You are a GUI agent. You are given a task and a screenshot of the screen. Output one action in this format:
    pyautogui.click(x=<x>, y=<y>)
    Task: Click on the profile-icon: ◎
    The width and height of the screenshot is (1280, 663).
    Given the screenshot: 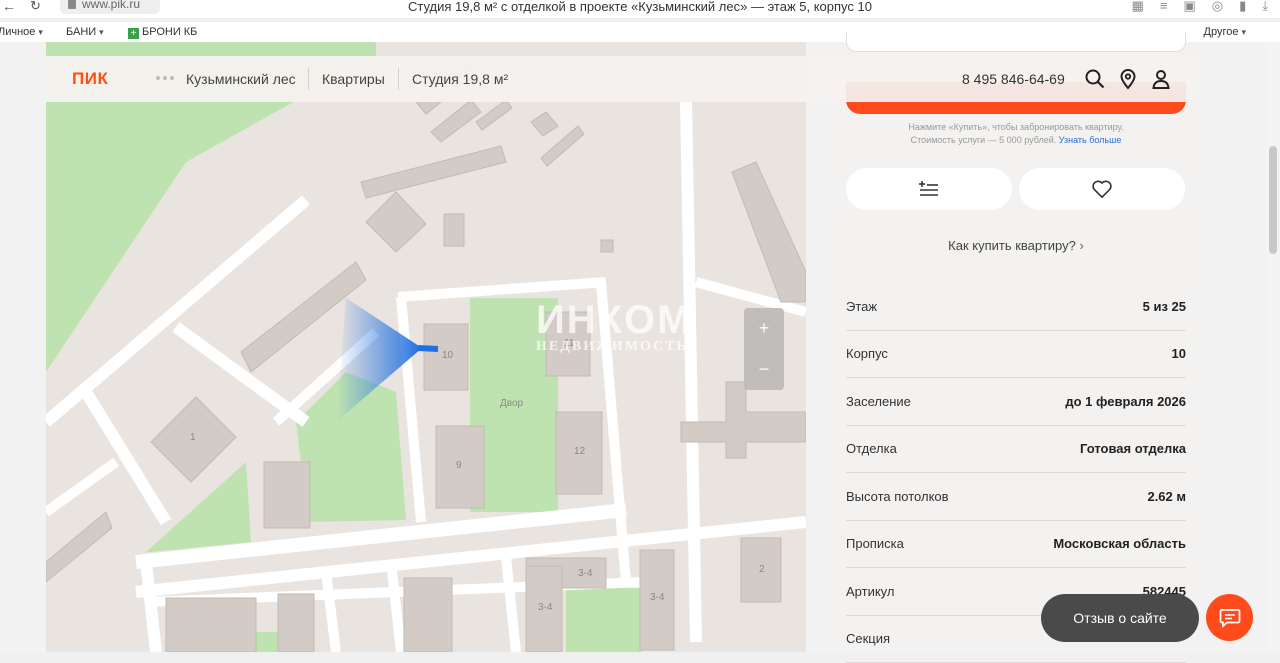 What is the action you would take?
    pyautogui.click(x=1217, y=7)
    